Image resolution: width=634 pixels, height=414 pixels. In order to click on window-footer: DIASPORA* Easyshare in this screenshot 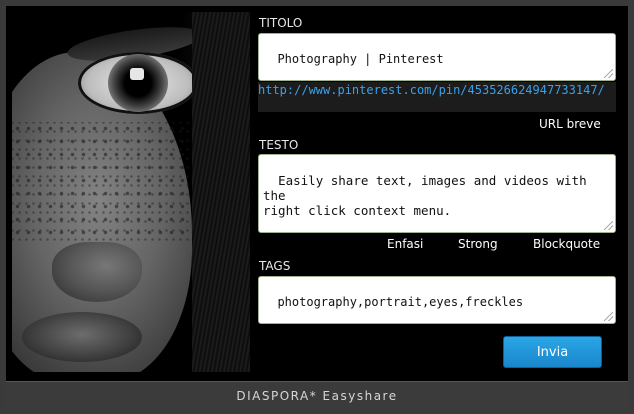, I will do `click(317, 395)`.